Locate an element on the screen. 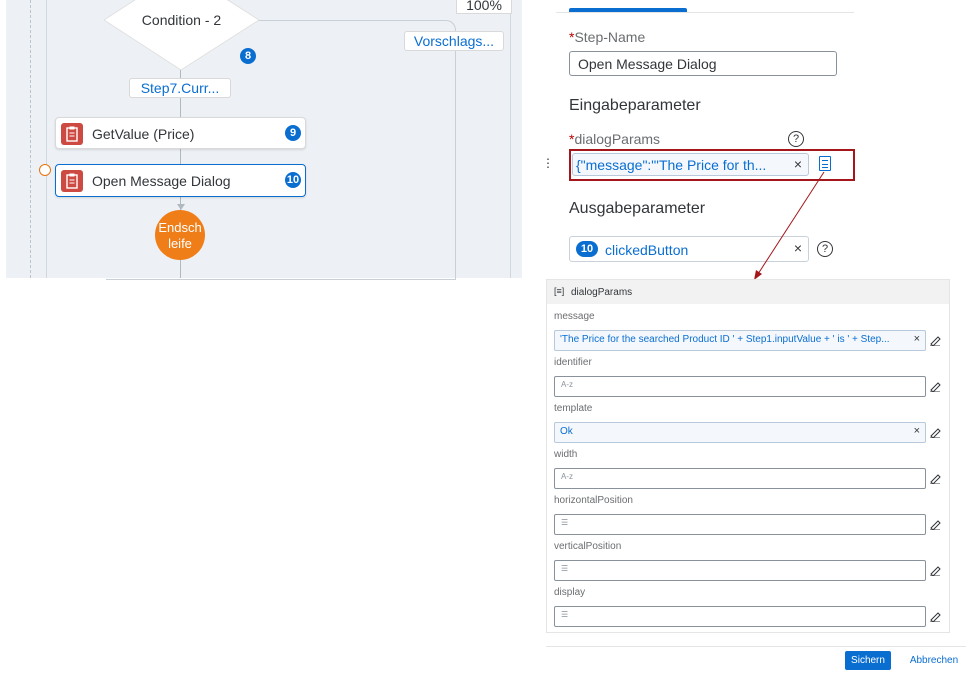 This screenshot has width=966, height=676. step-node-badge: 9 is located at coordinates (293, 133).